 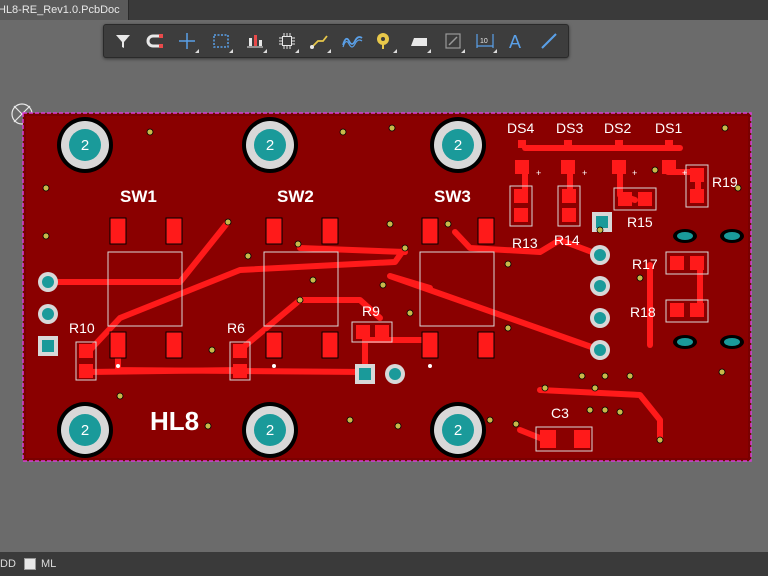 I want to click on label-r19: R19, so click(x=725, y=182).